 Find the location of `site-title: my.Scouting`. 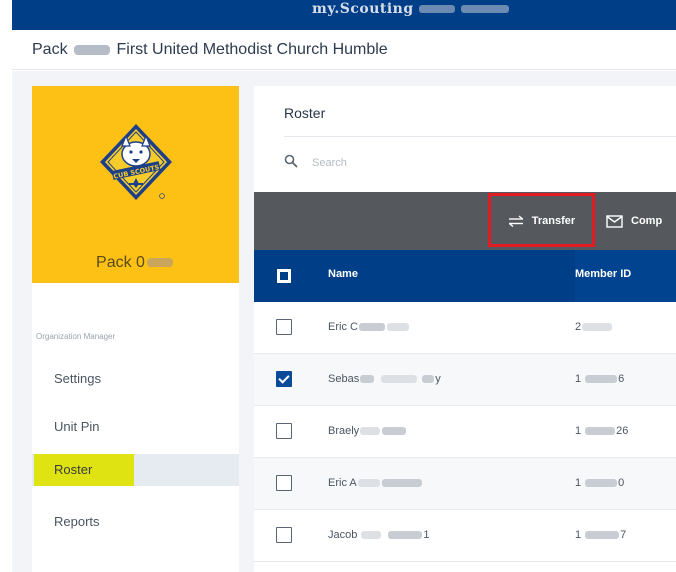

site-title: my.Scouting is located at coordinates (410, 9).